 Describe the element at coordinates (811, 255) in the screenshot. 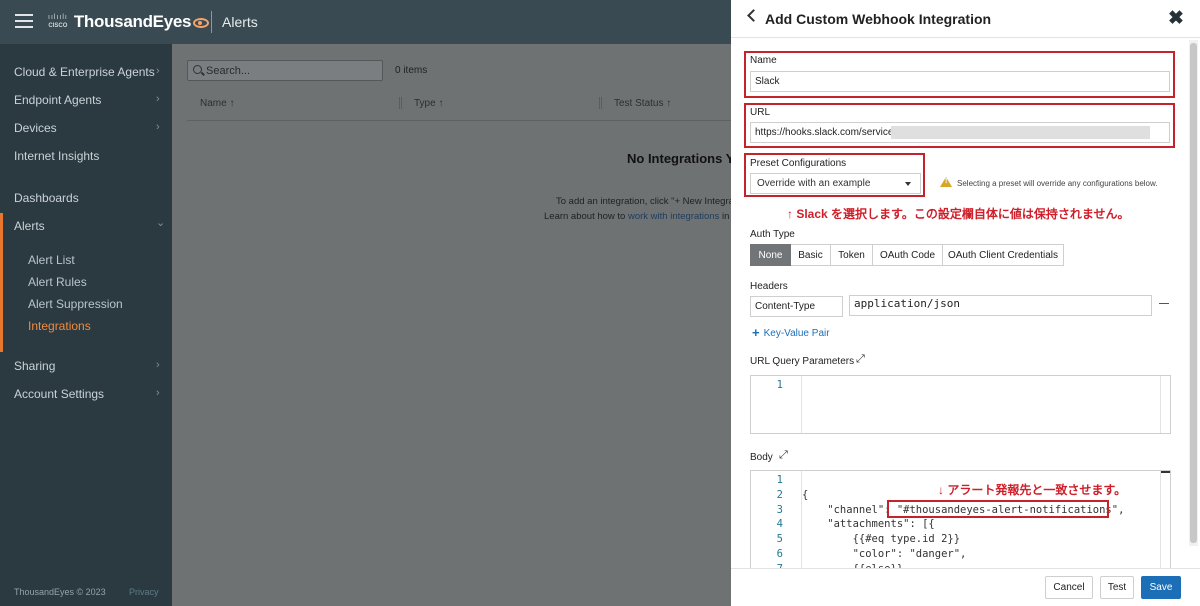

I see `auth-option-basic: Basic` at that location.